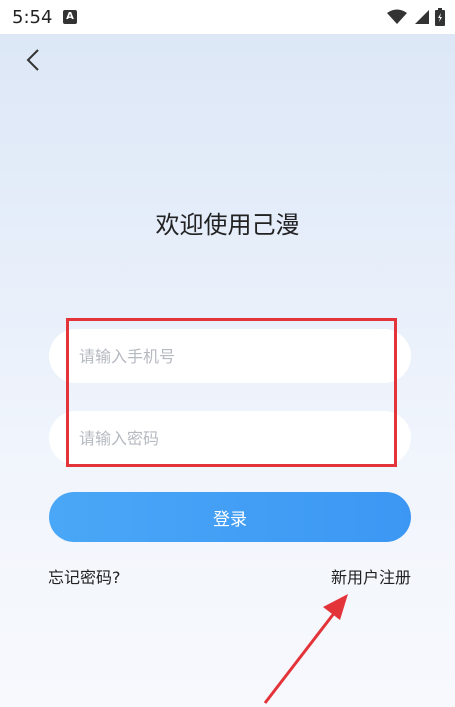  What do you see at coordinates (440, 17) in the screenshot?
I see `battery-icon` at bounding box center [440, 17].